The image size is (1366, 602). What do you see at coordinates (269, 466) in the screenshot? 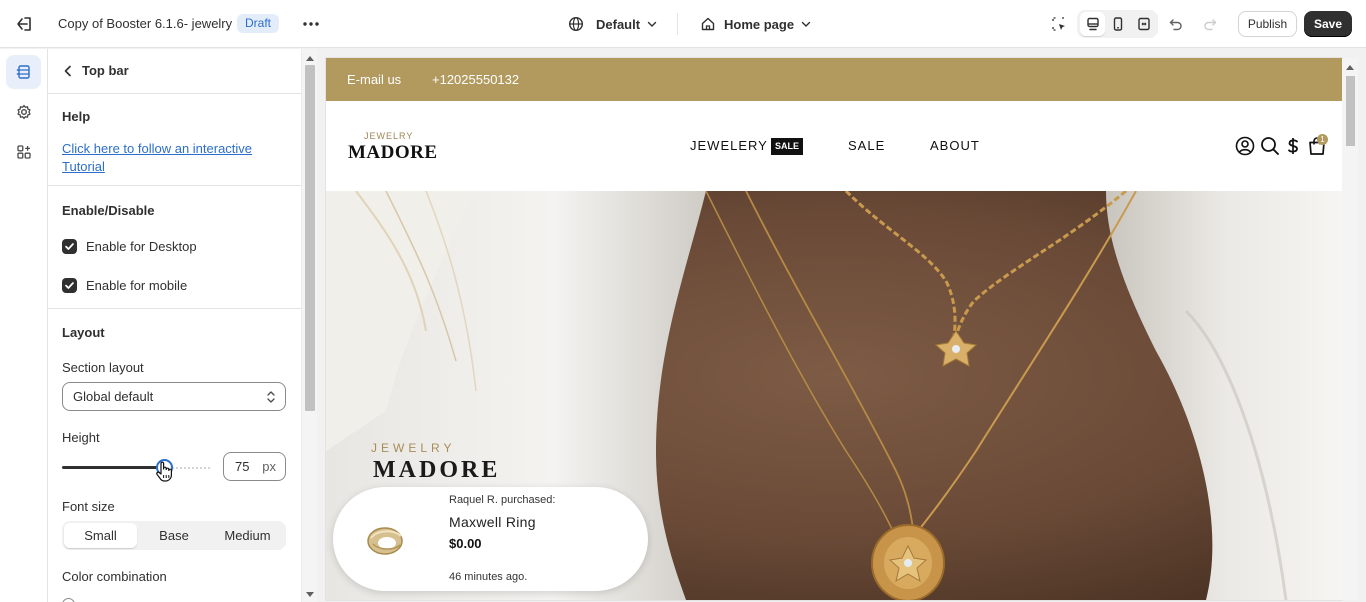
I see `height-unit: px` at bounding box center [269, 466].